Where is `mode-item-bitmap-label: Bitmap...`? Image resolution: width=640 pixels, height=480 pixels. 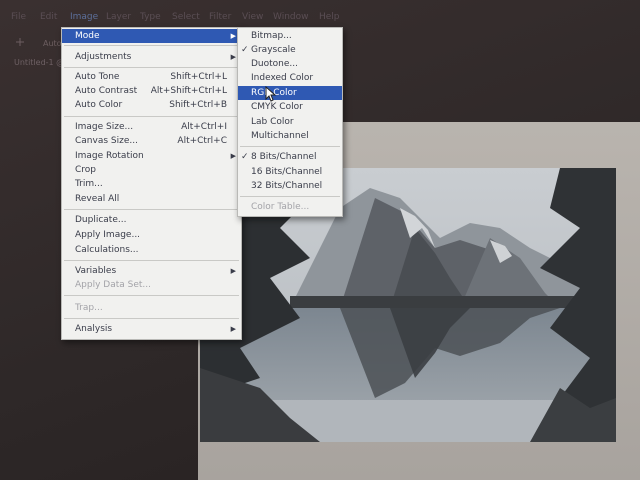
mode-item-bitmap-label: Bitmap... is located at coordinates (271, 36).